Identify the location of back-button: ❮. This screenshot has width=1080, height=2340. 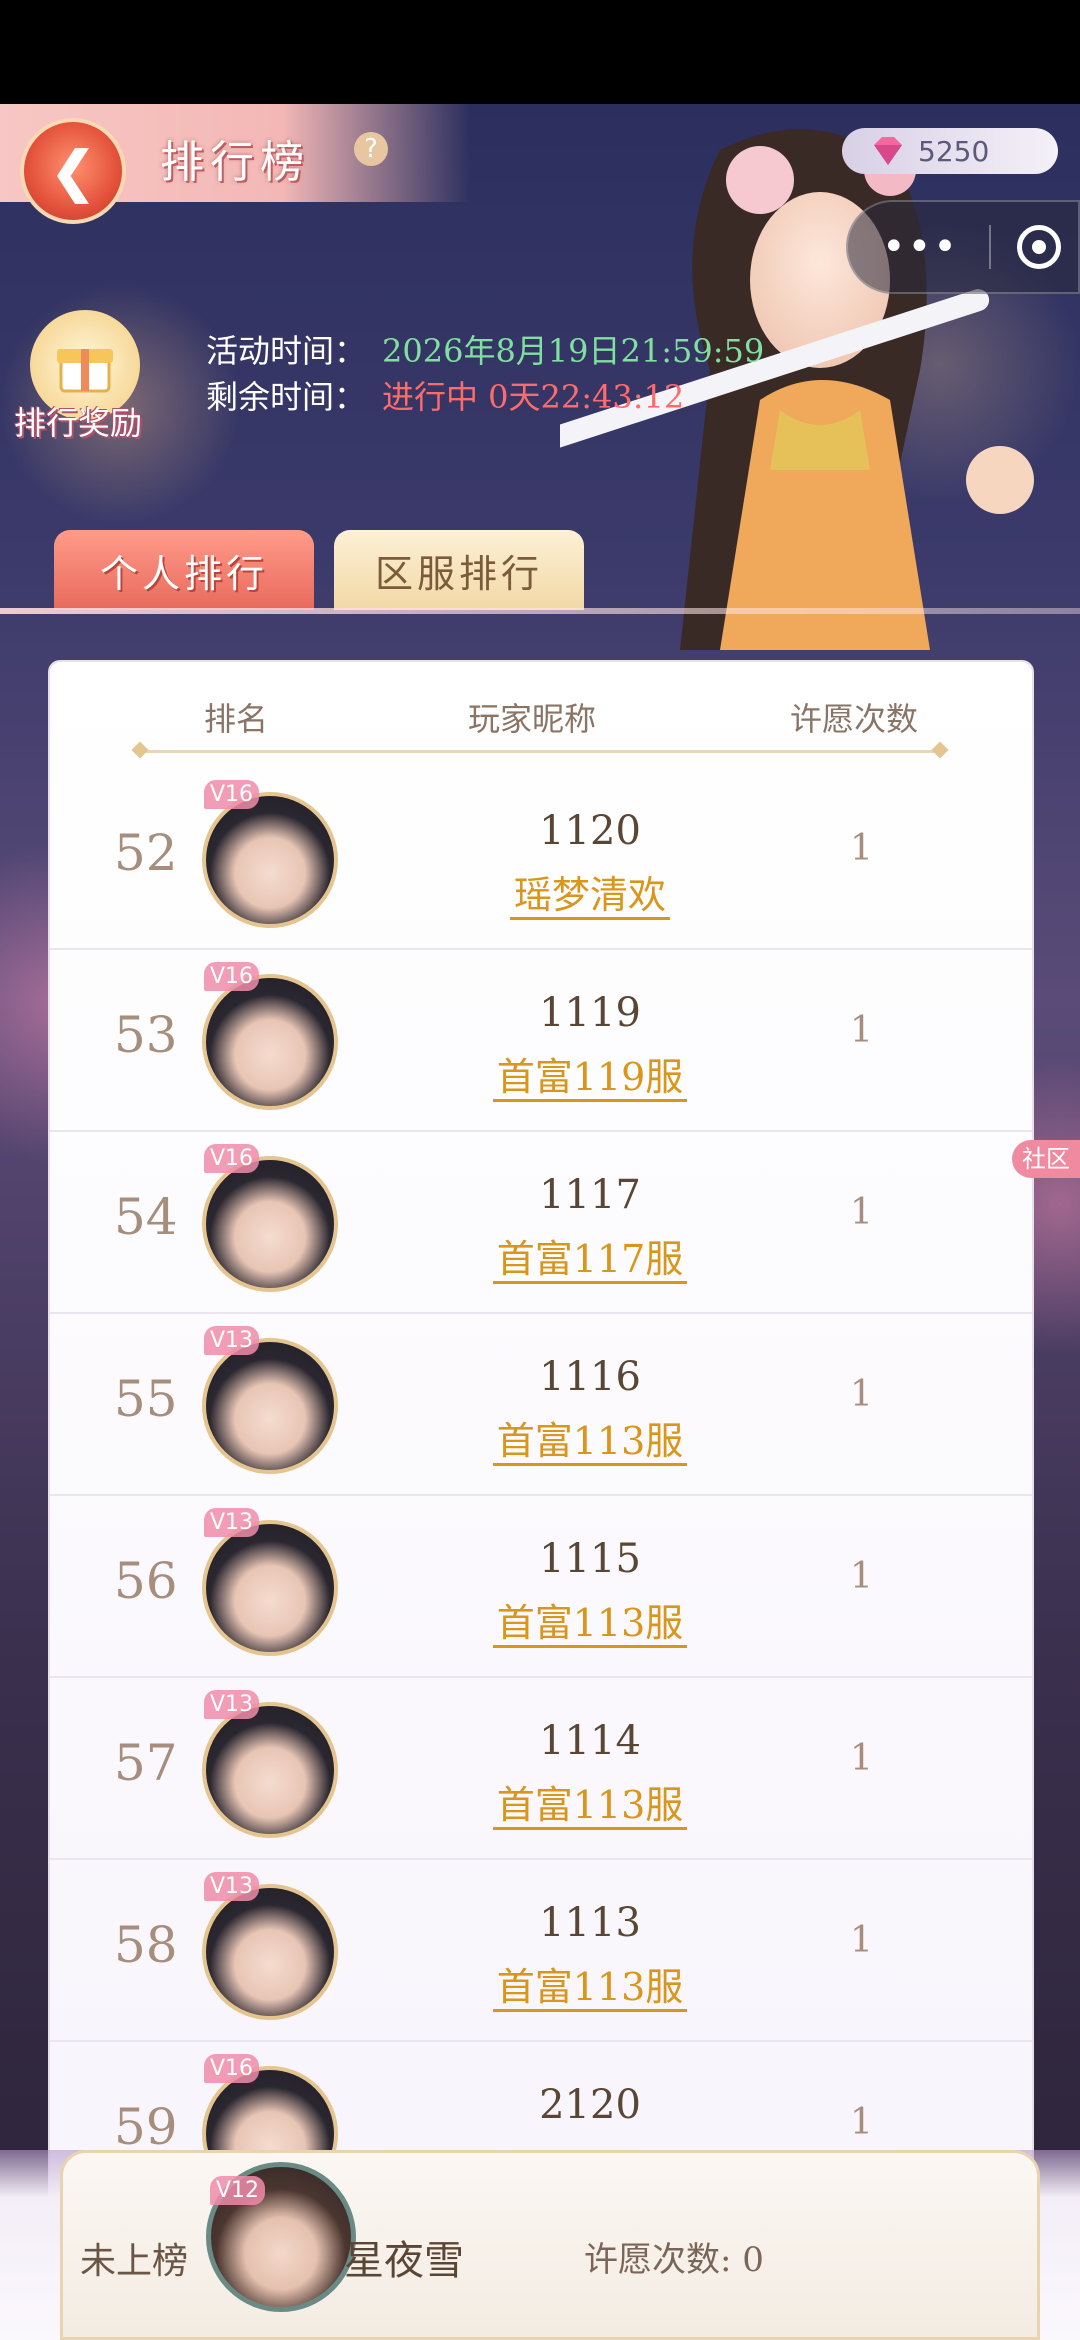
(73, 171).